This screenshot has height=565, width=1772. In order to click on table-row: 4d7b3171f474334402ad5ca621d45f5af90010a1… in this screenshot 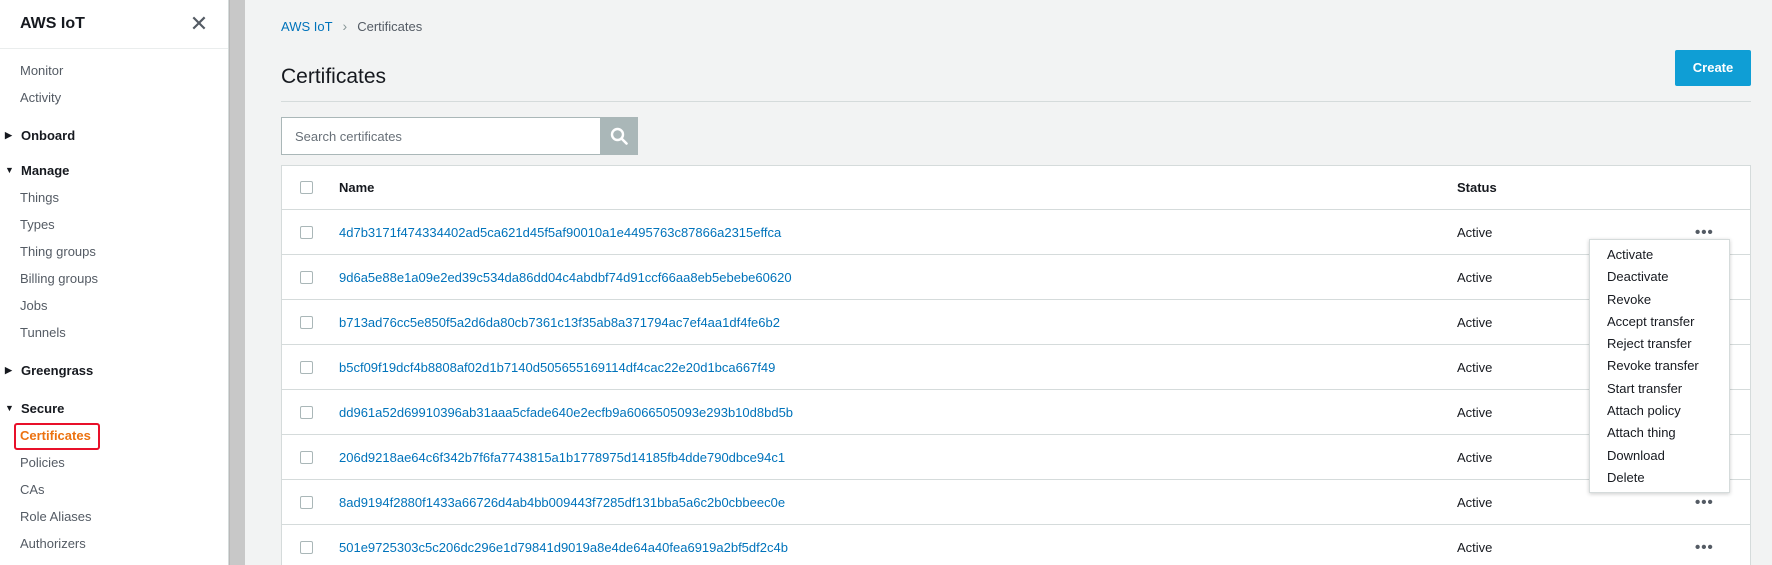, I will do `click(1016, 232)`.